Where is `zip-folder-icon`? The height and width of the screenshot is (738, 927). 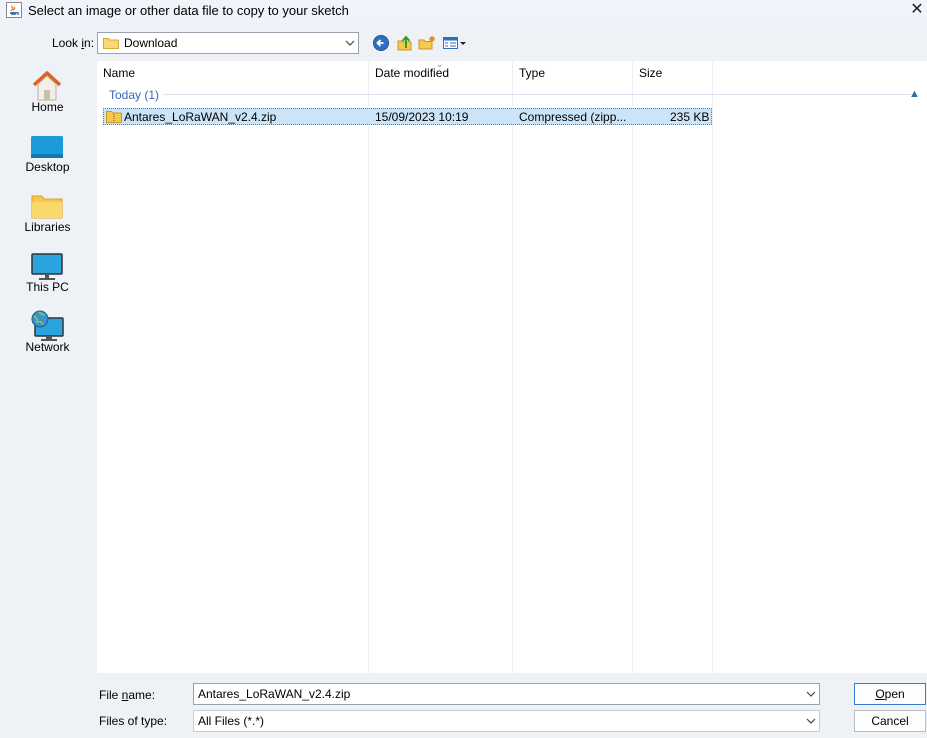 zip-folder-icon is located at coordinates (114, 116).